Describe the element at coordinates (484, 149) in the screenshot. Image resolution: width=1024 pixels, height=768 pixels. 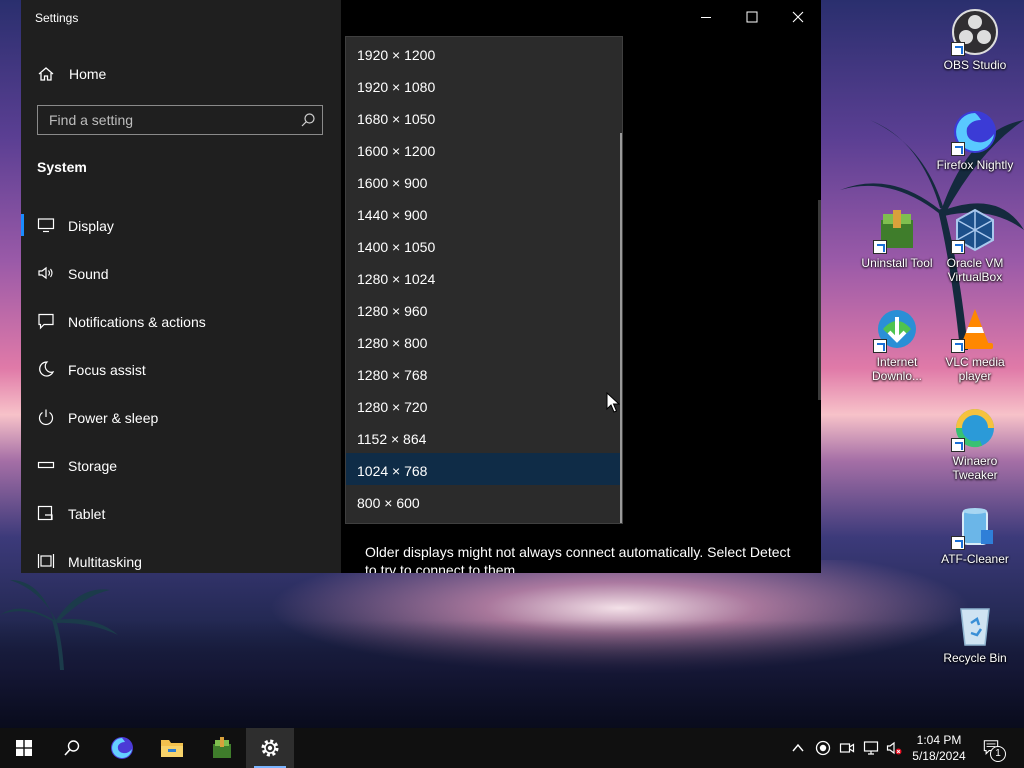
I see `resolution-option: 1600 × 1200` at that location.